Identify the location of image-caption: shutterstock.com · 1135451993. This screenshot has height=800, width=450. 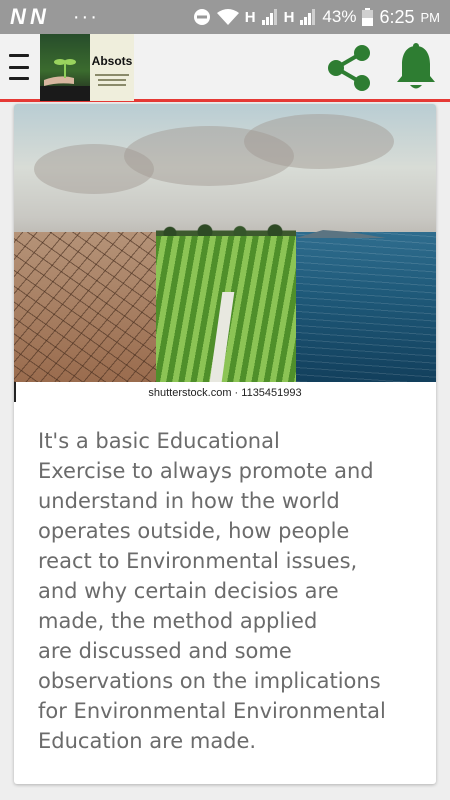
(225, 393).